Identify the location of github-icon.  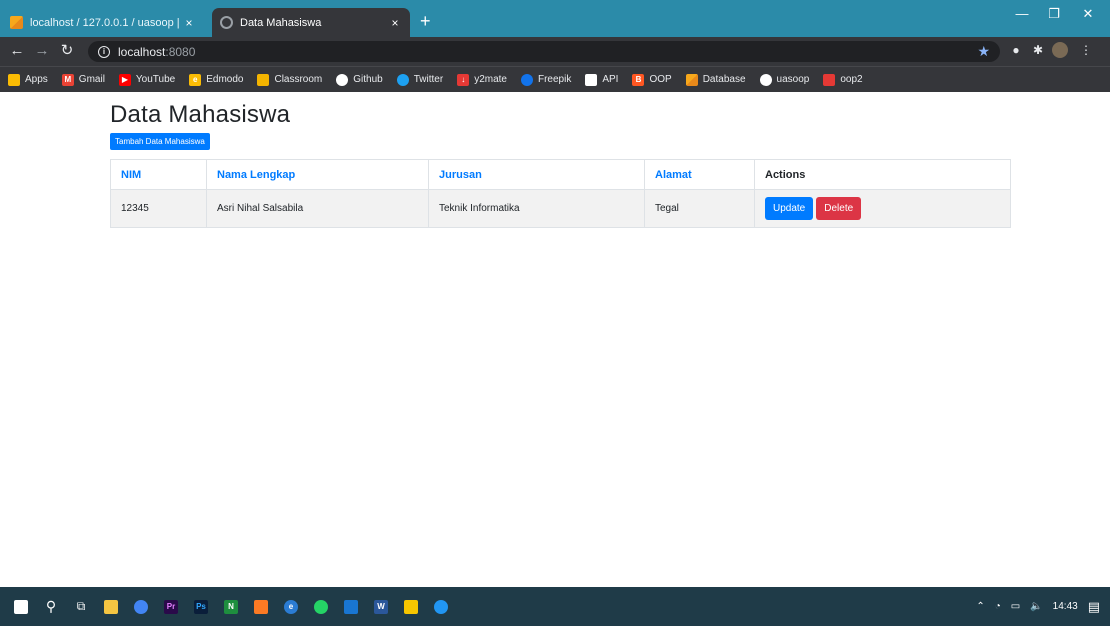
(342, 79).